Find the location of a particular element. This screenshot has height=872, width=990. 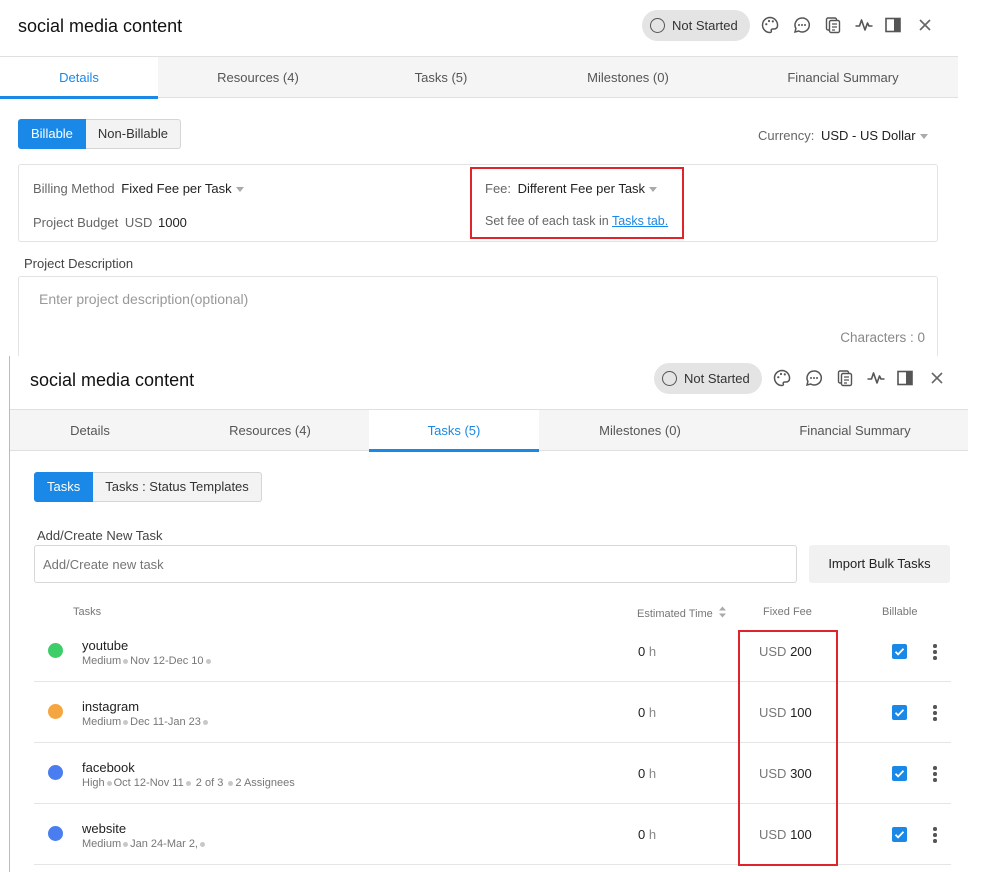

non-billable-option: Non-Billable is located at coordinates (133, 134).